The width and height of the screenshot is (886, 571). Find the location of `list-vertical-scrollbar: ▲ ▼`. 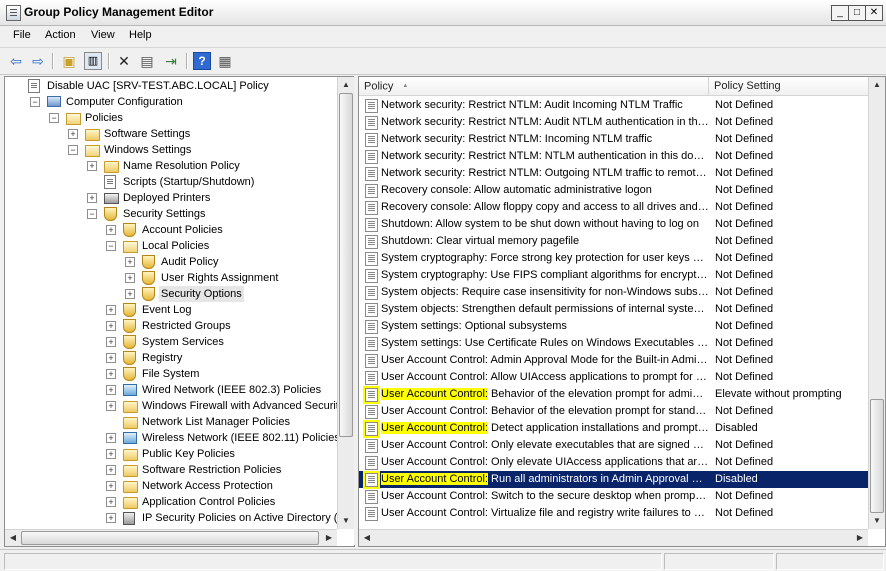

list-vertical-scrollbar: ▲ ▼ is located at coordinates (876, 303).